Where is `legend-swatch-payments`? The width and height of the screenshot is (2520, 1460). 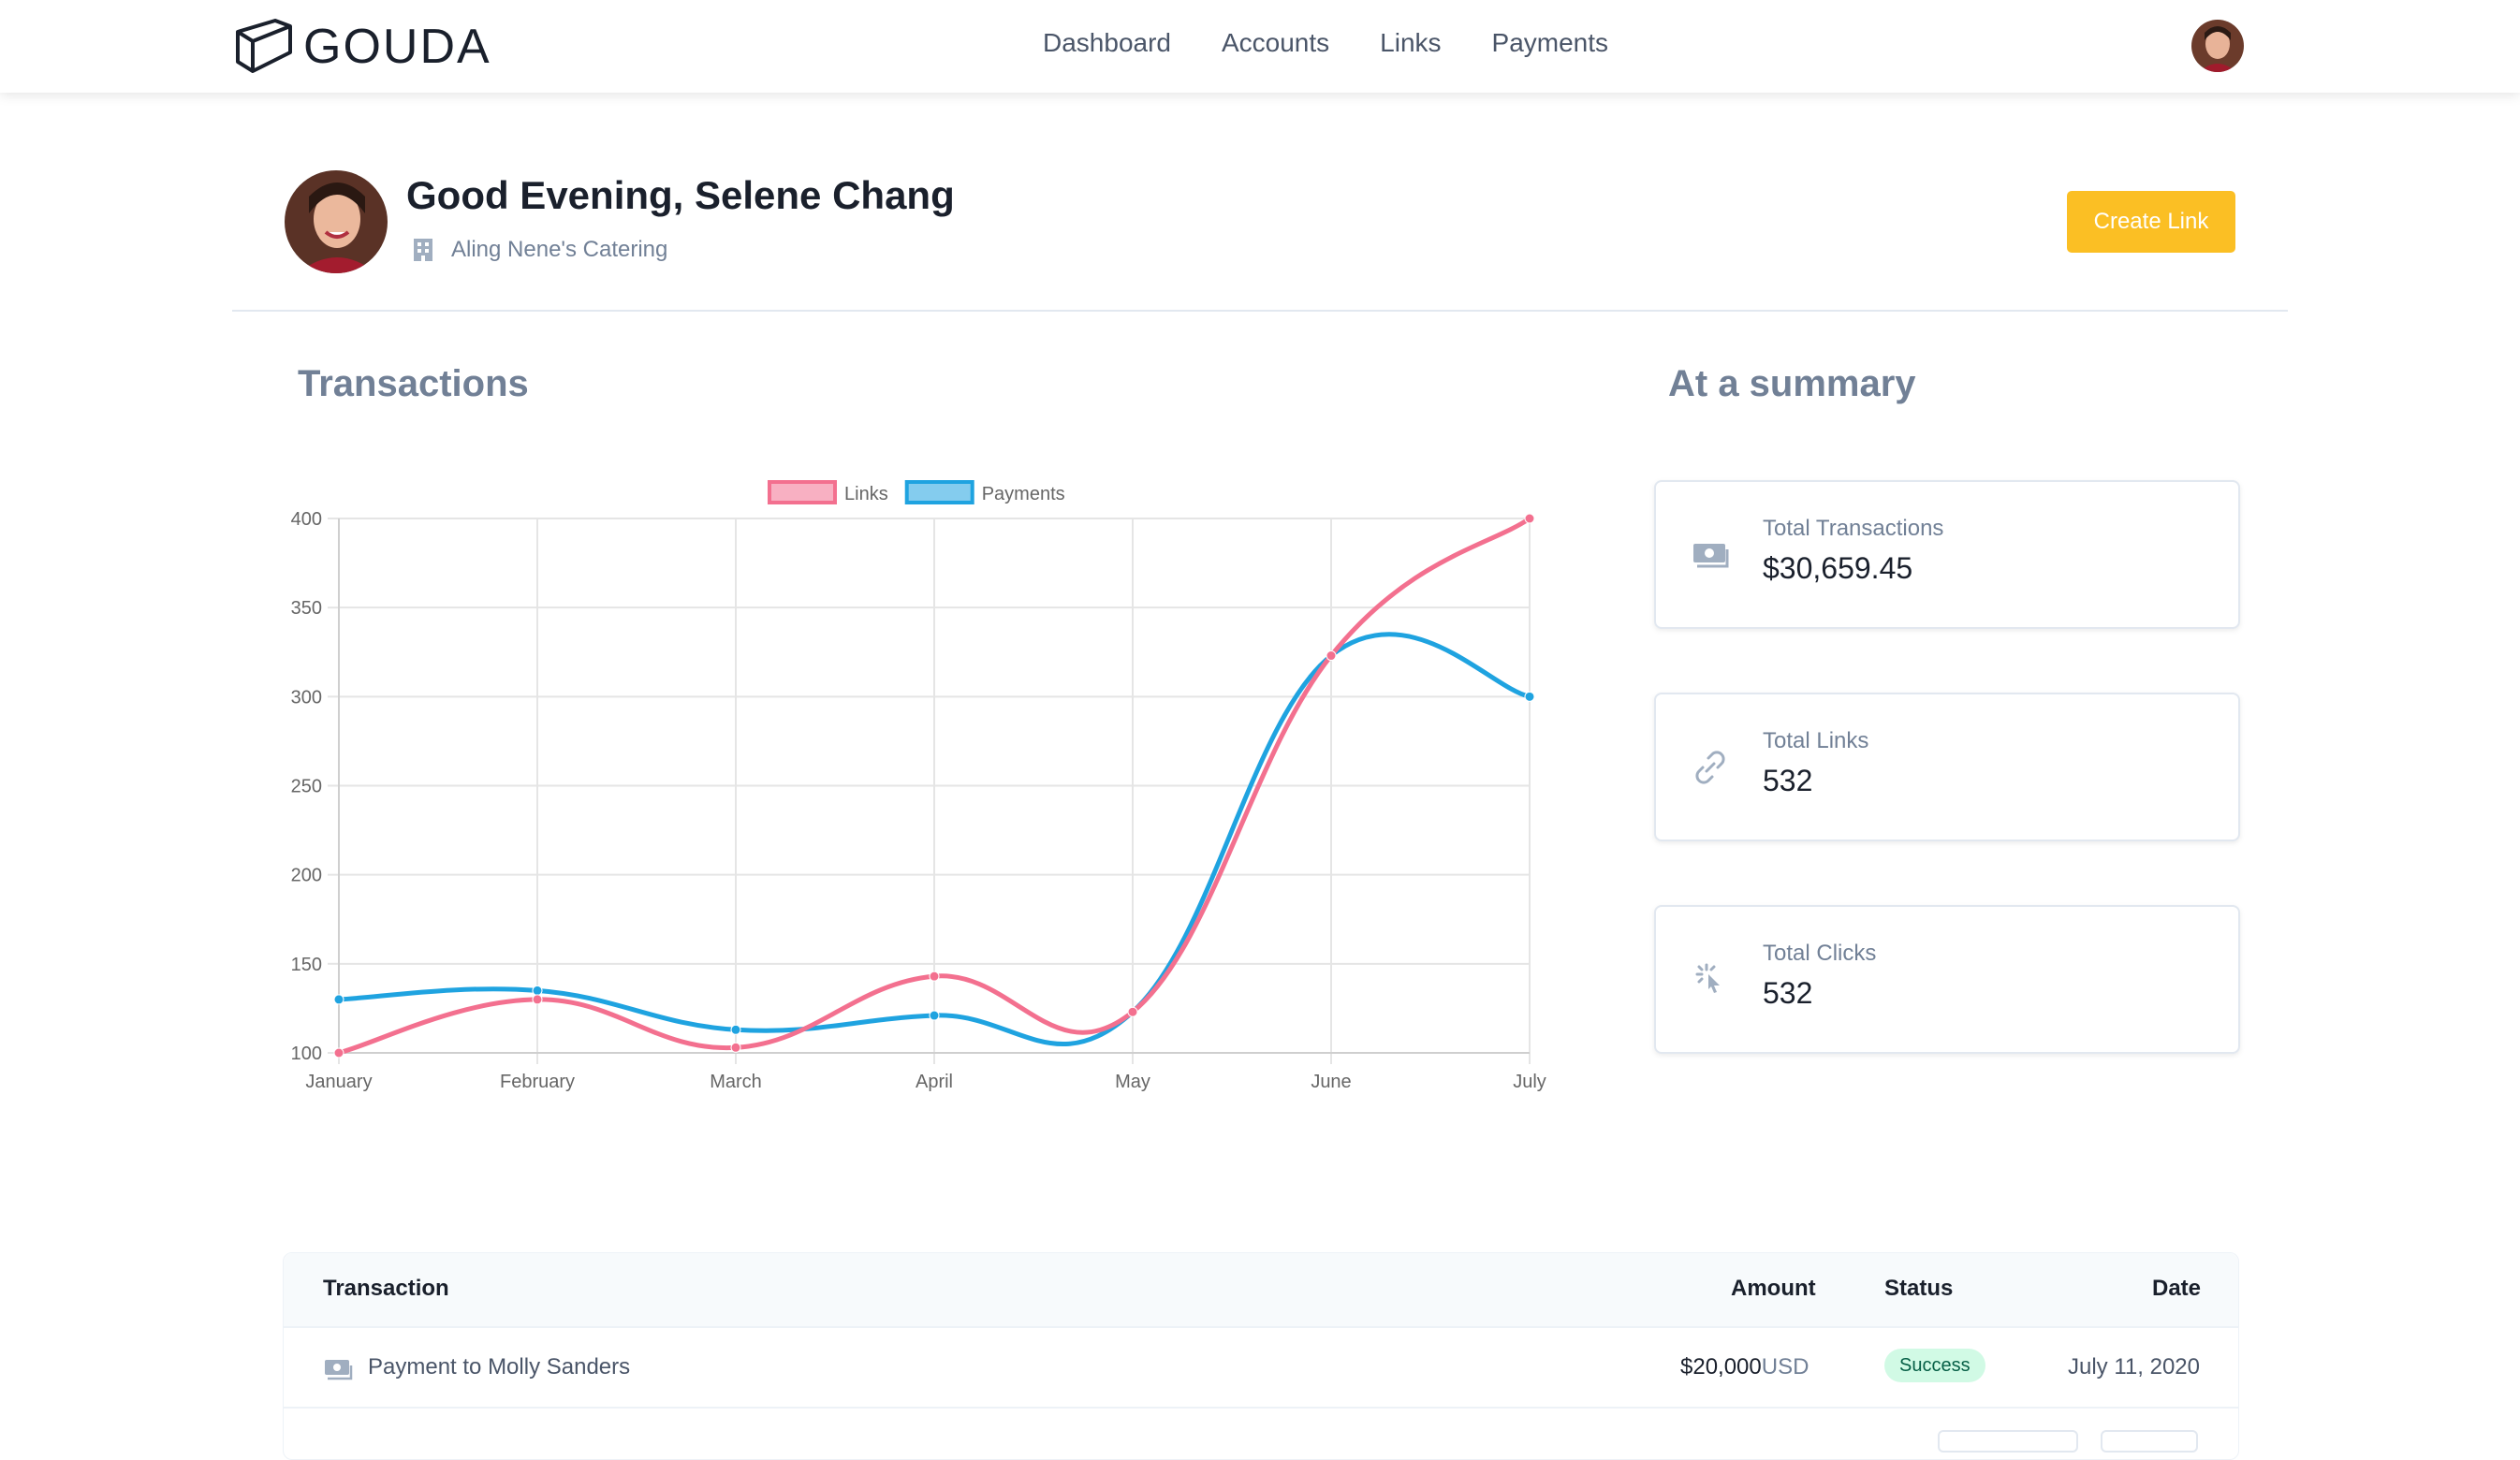
legend-swatch-payments is located at coordinates (939, 492).